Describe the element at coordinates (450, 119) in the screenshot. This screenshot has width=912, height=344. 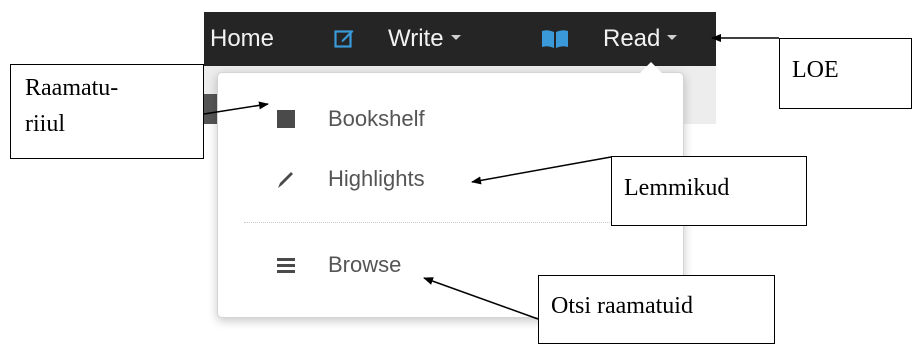
I see `menu-item-bookshelf: Bookshelf` at that location.